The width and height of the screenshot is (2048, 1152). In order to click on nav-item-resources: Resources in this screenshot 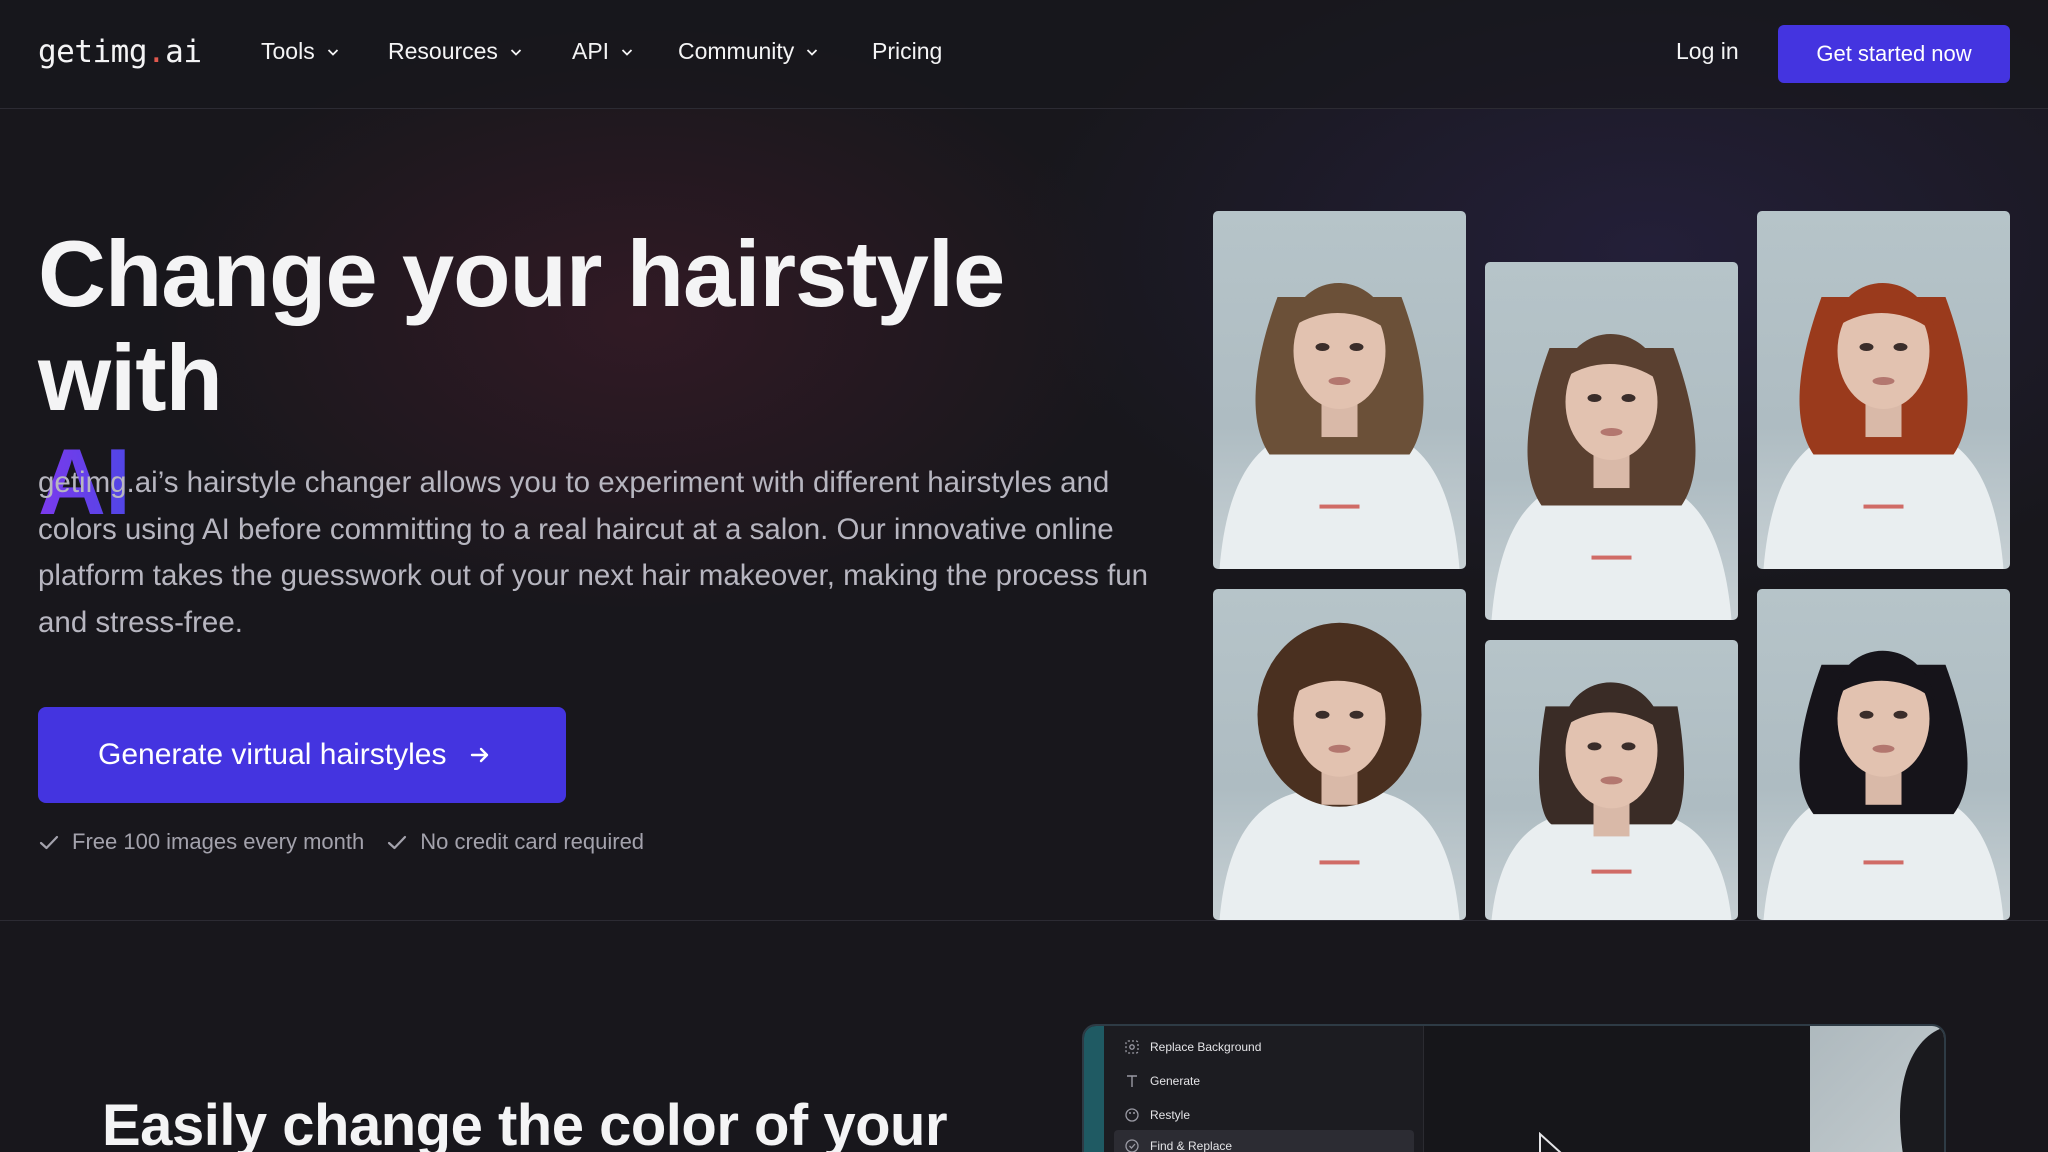, I will do `click(455, 51)`.